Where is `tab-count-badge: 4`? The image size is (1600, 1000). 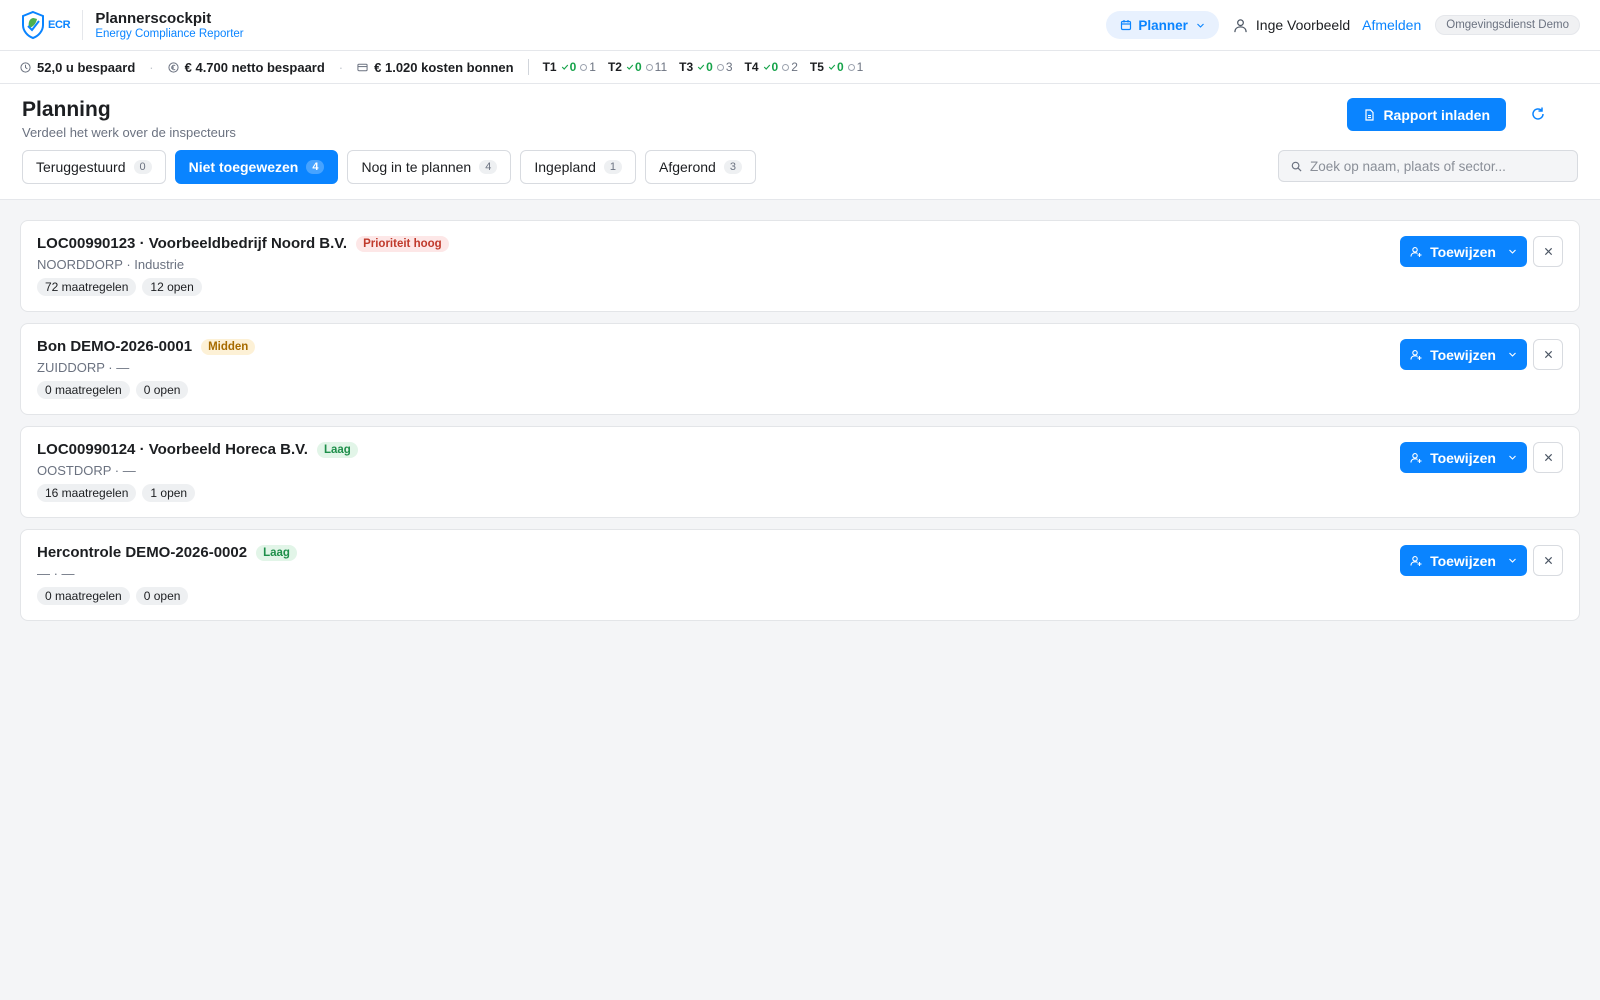 tab-count-badge: 4 is located at coordinates (488, 167).